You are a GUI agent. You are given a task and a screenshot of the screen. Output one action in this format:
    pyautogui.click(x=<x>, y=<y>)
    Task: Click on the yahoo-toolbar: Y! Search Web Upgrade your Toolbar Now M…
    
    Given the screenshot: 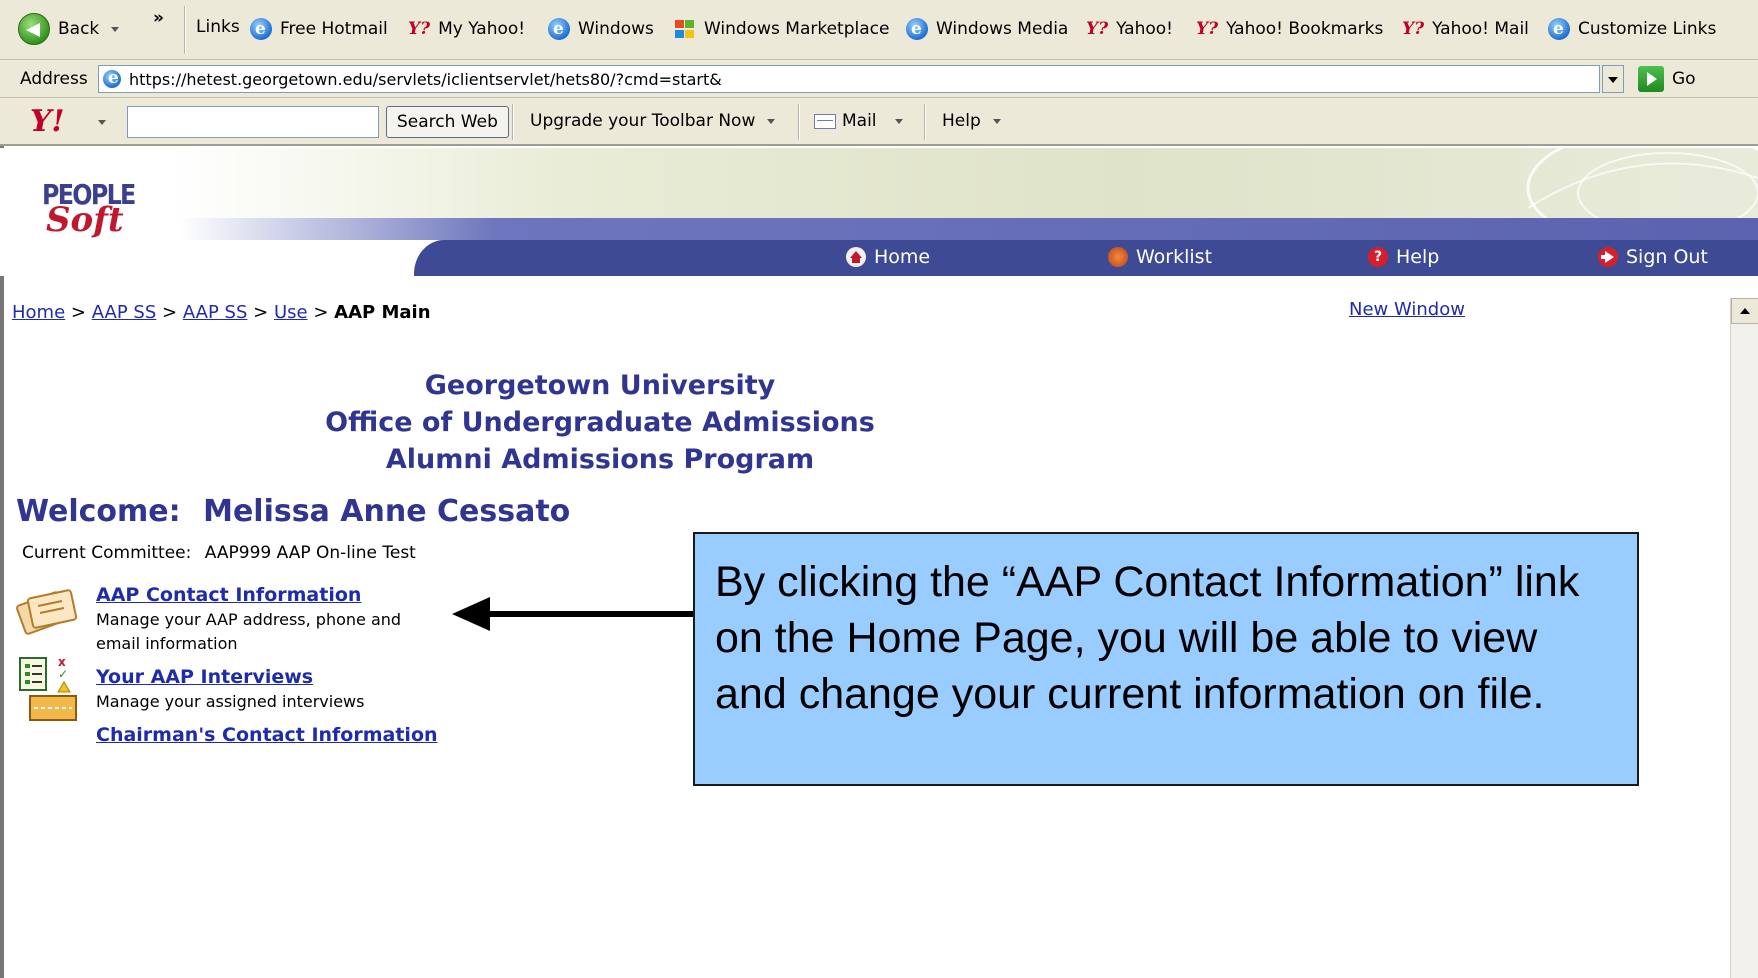 What is the action you would take?
    pyautogui.click(x=879, y=122)
    